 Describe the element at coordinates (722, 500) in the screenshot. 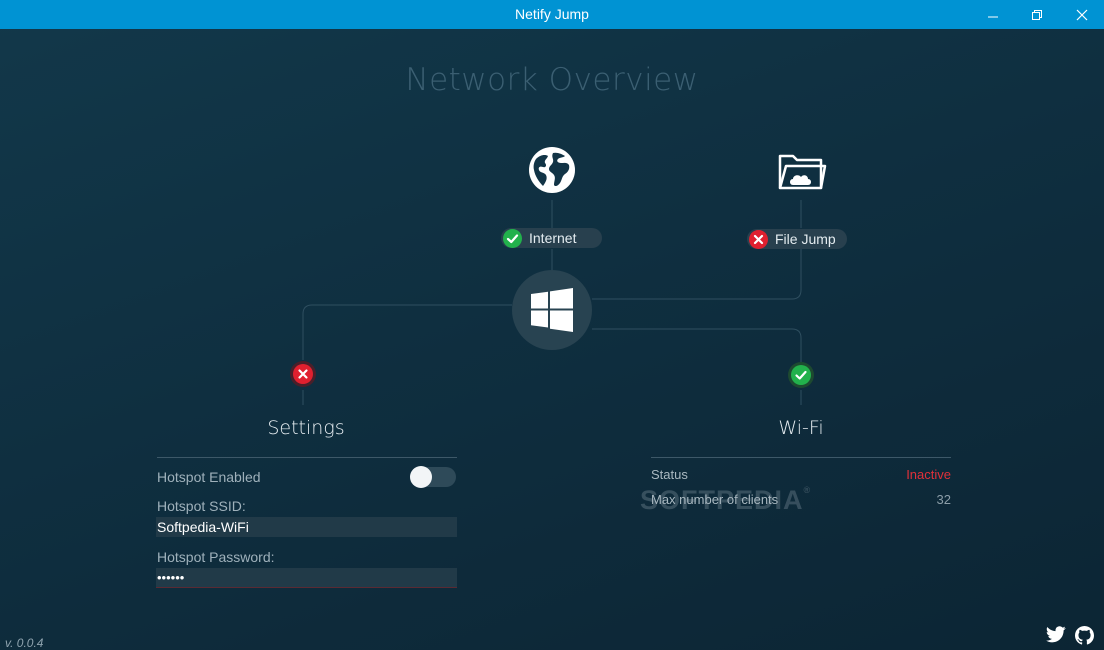

I see `watermark-text: SOFTPEDIA` at that location.